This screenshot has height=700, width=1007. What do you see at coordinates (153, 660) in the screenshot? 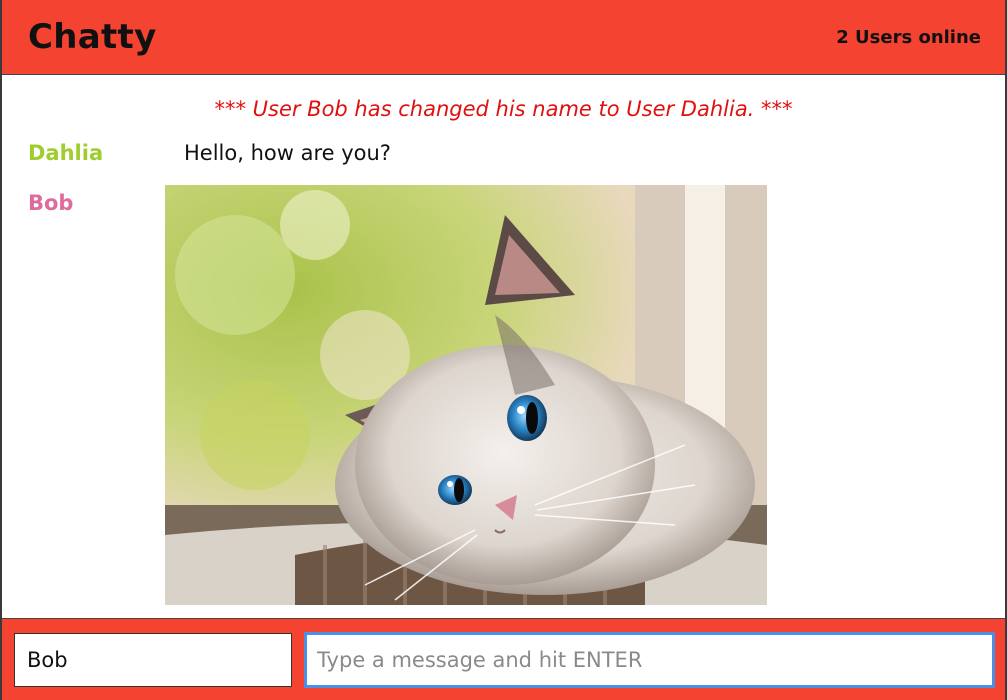
I see `username-input` at bounding box center [153, 660].